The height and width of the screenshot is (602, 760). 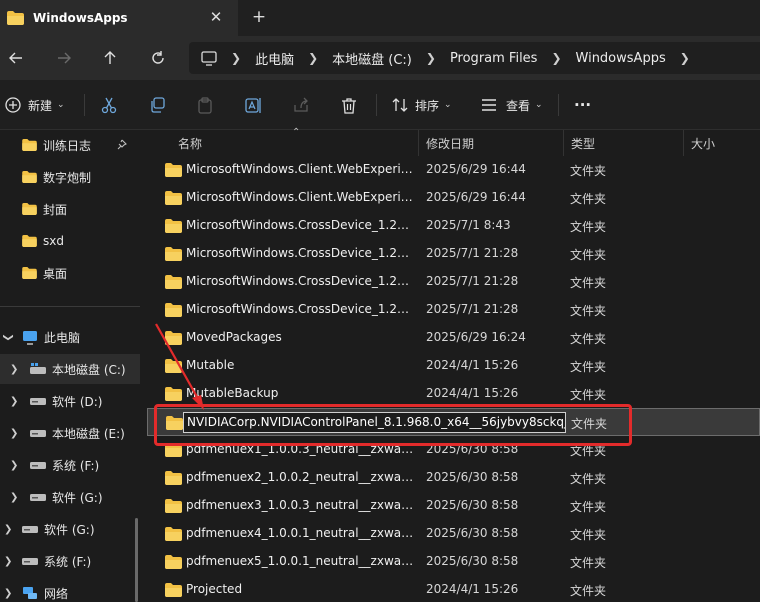 What do you see at coordinates (205, 105) in the screenshot?
I see `paste-button` at bounding box center [205, 105].